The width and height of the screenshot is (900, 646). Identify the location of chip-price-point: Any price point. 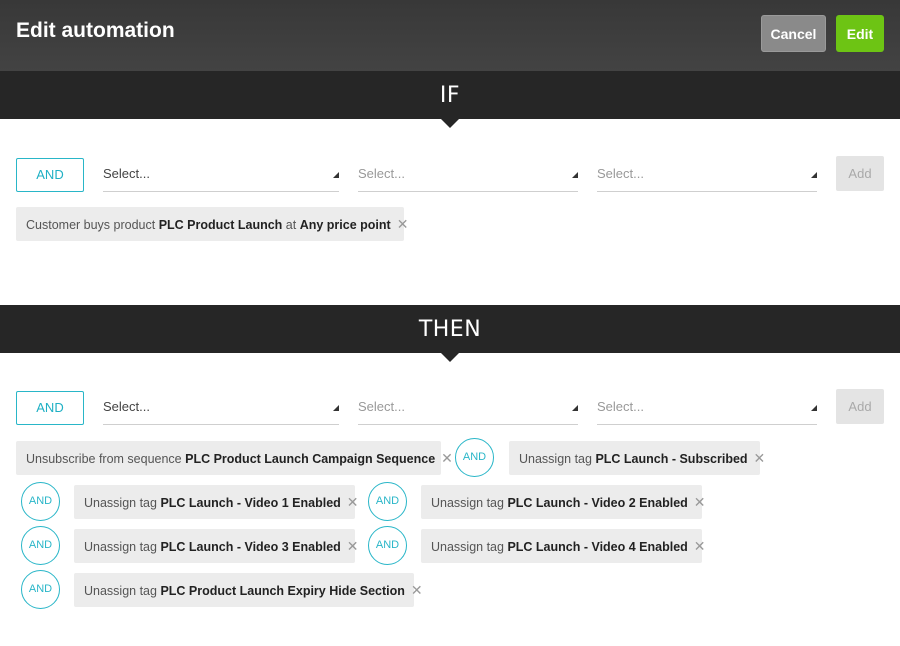
(345, 225).